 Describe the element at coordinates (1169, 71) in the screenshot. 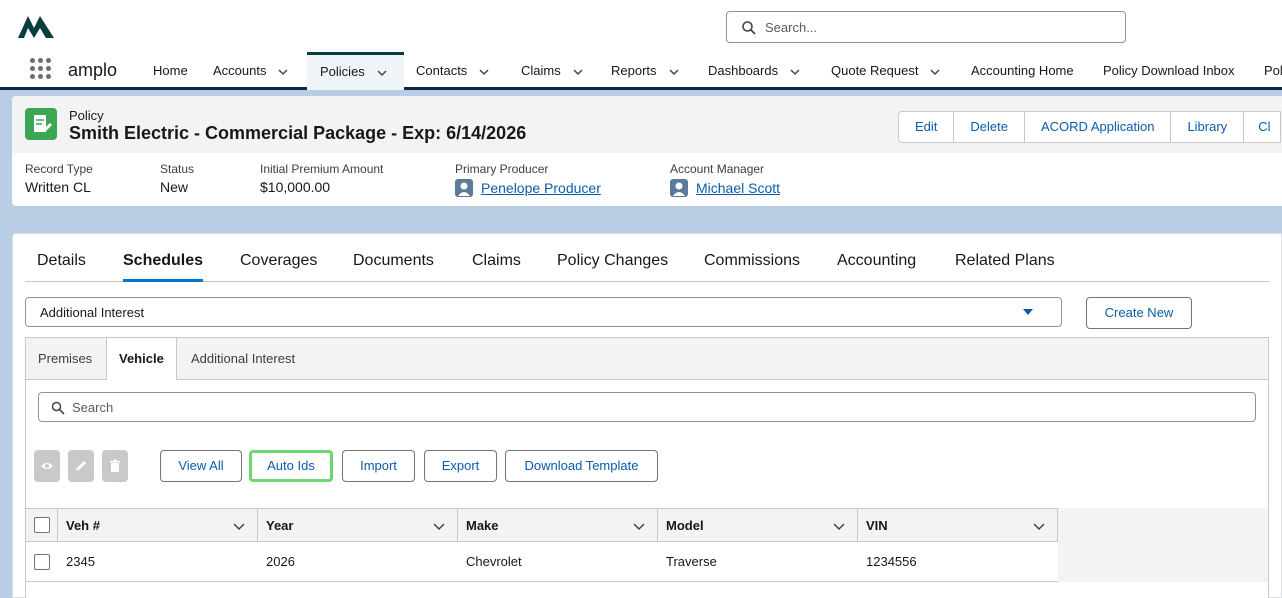

I see `nav-item-policy-download-inbox: Policy Download Inbox` at that location.